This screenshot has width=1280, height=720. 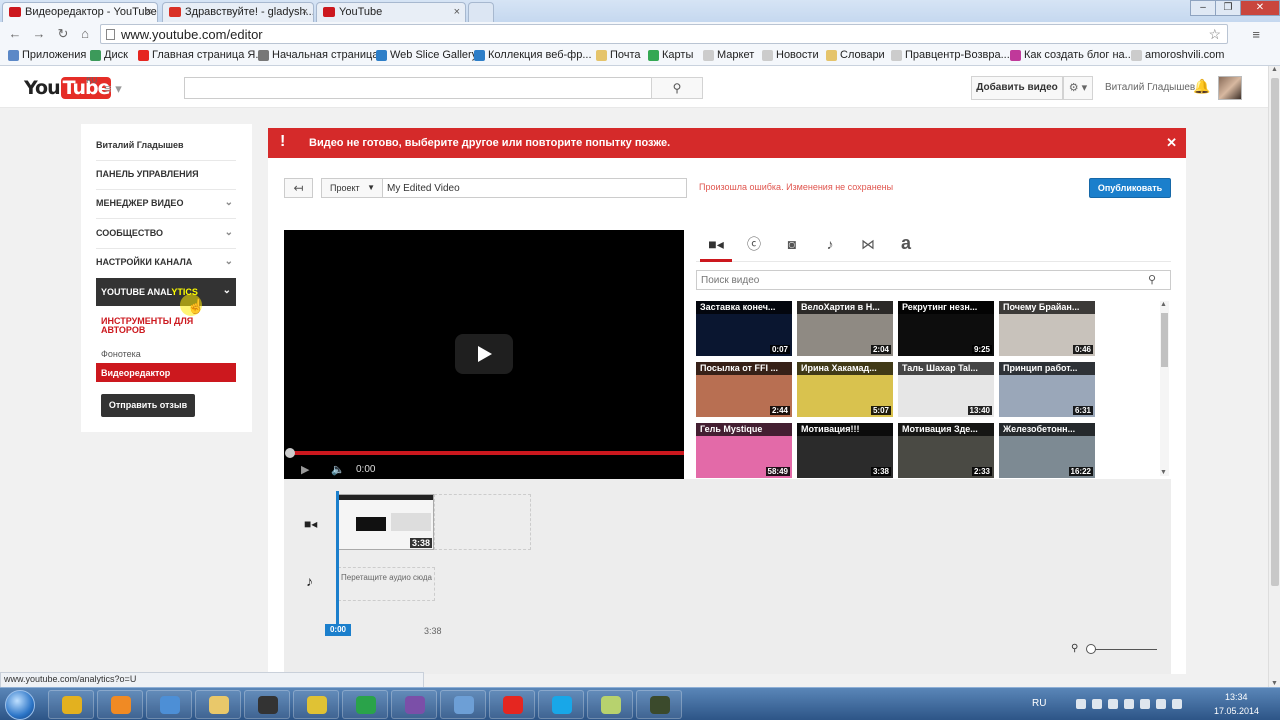 I want to click on video-player: ▶ 🔈 0:00, so click(x=484, y=354).